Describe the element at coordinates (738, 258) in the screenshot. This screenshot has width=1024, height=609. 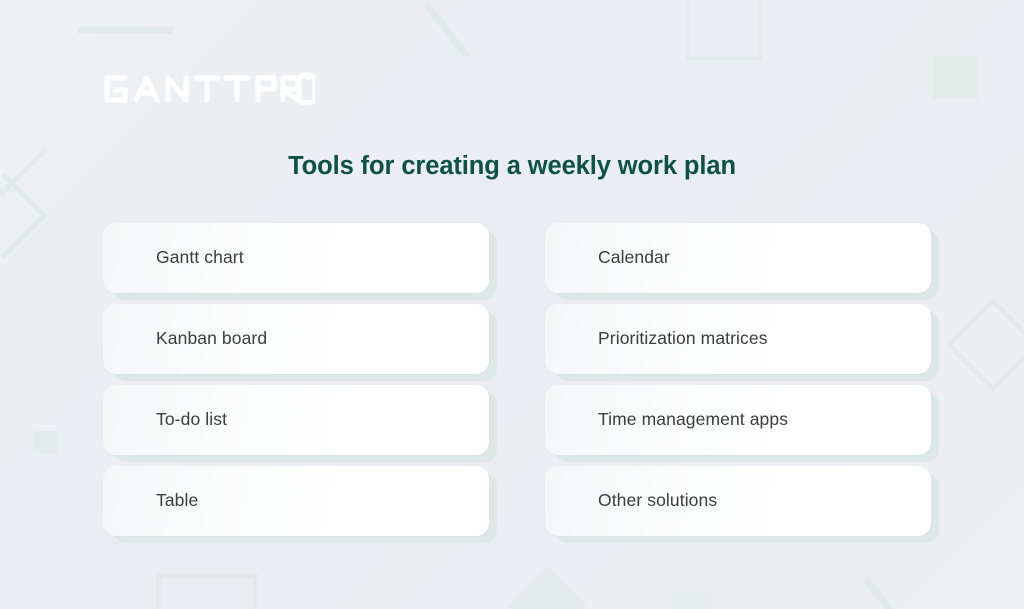
I see `card-surface: Calendar` at that location.